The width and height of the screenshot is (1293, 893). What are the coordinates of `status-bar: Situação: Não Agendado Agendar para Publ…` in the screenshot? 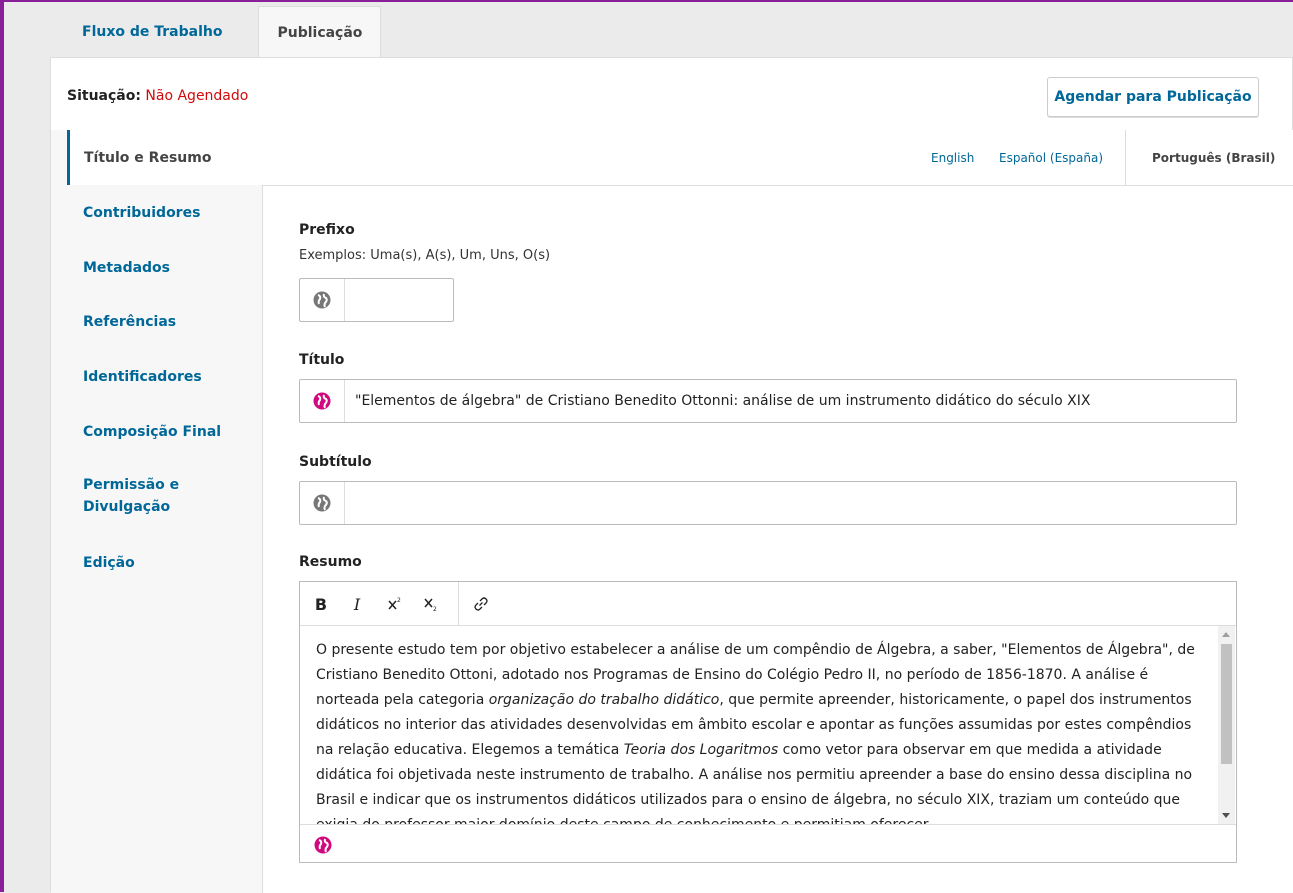 It's located at (671, 94).